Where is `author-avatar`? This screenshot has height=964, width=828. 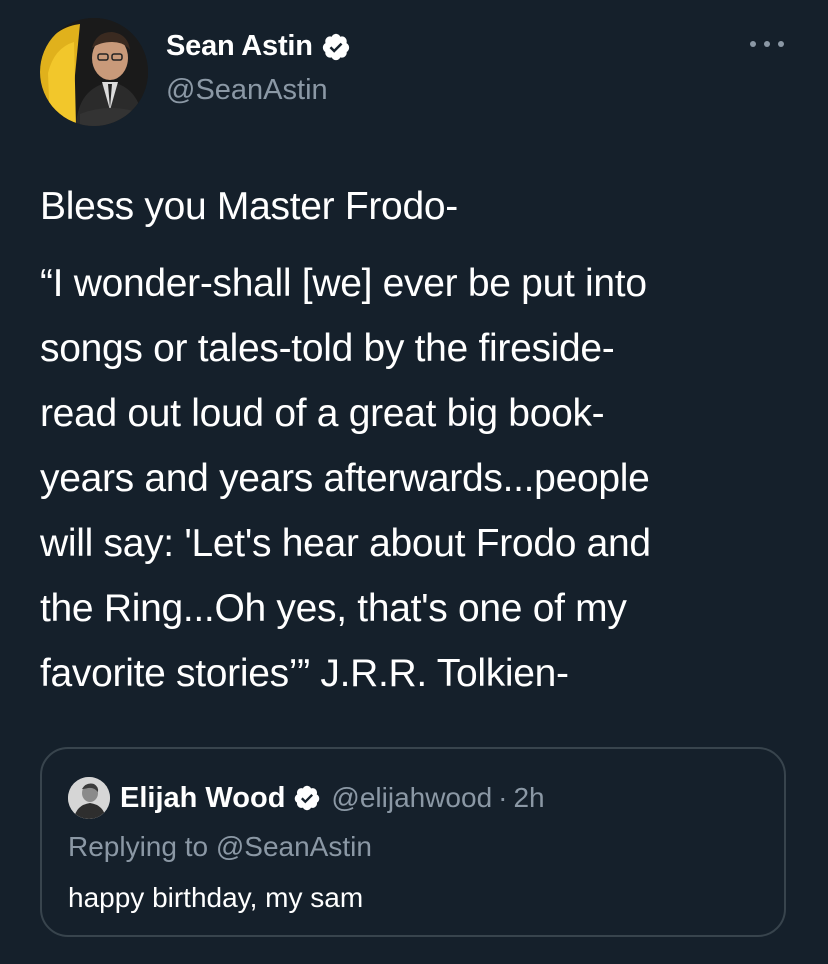
author-avatar is located at coordinates (94, 72).